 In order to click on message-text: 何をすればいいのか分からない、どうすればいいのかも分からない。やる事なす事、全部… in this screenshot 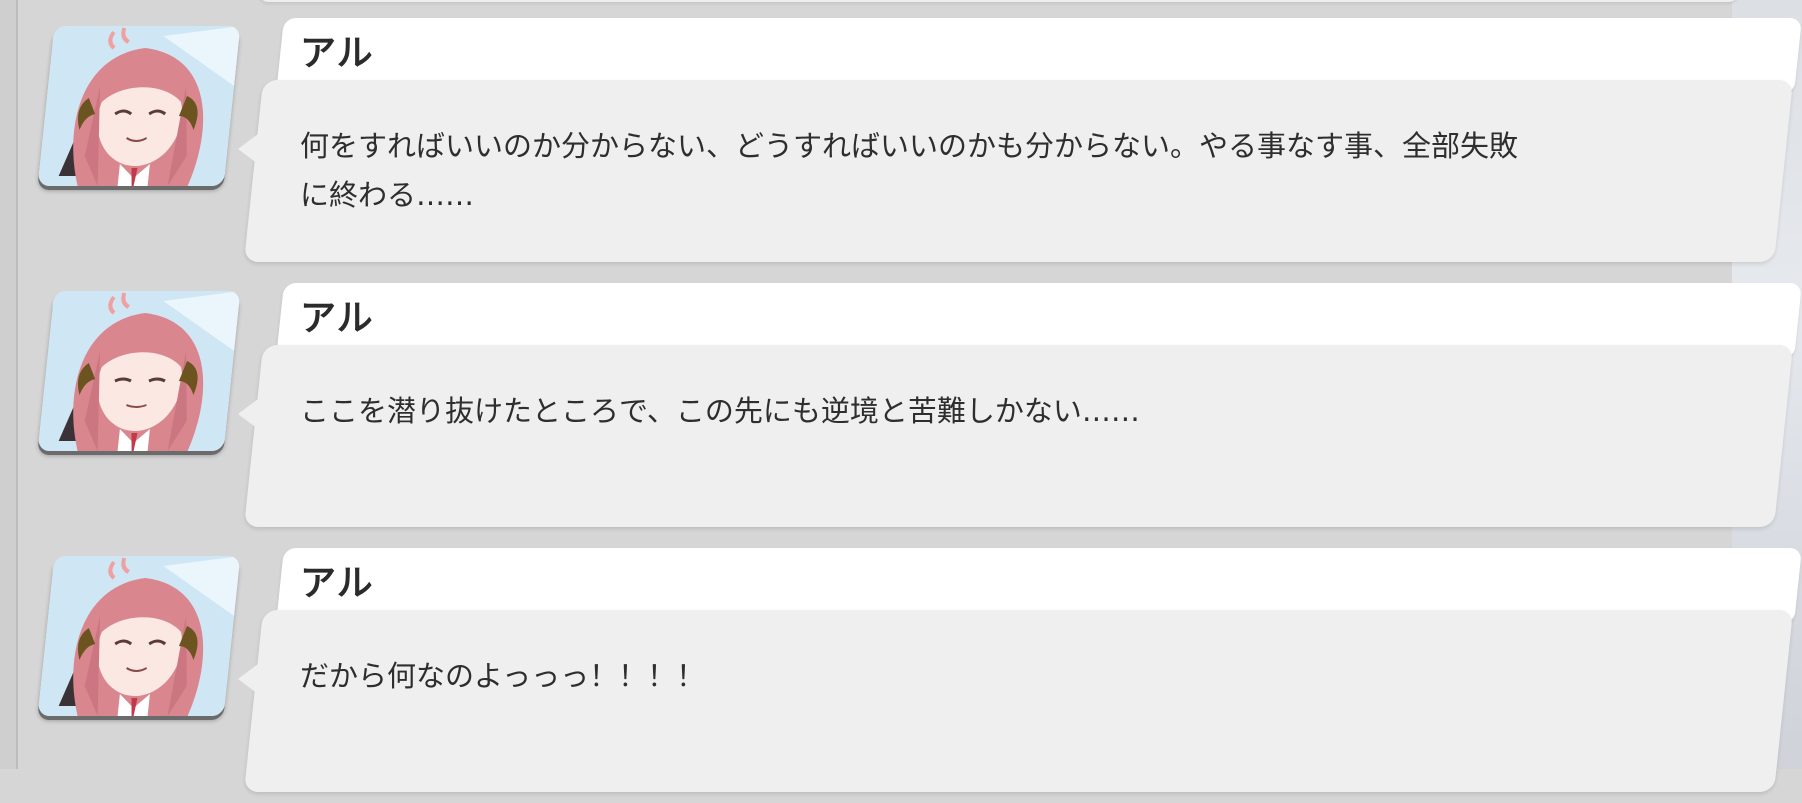, I will do `click(909, 170)`.